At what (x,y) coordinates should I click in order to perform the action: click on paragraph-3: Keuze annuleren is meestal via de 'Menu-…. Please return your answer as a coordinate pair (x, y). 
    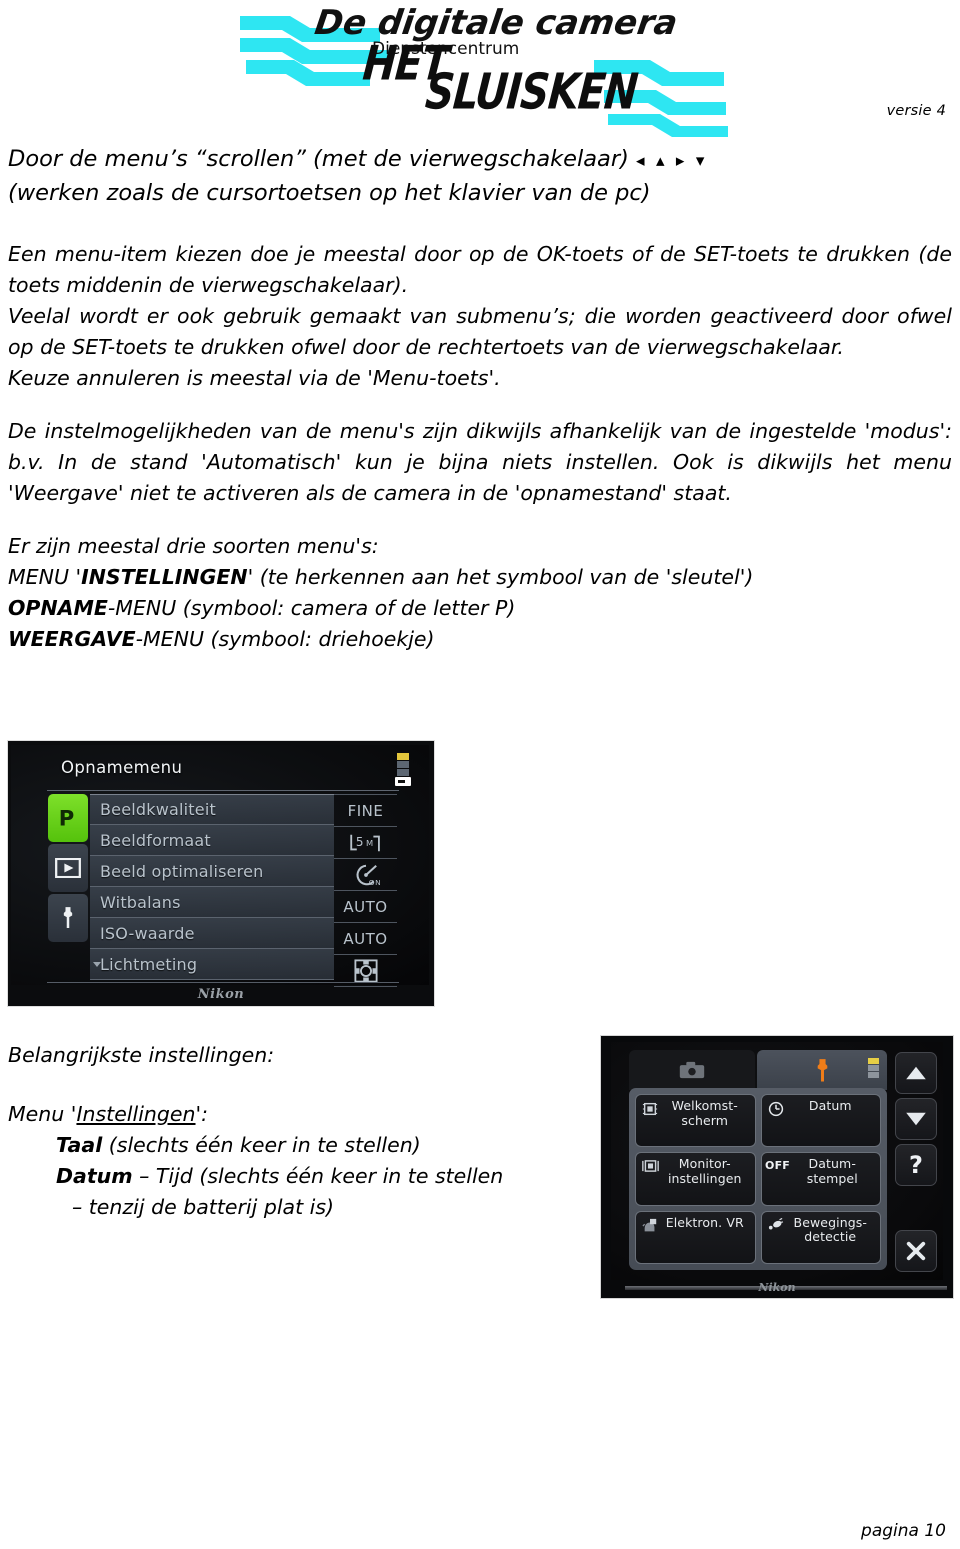
    Looking at the image, I should click on (254, 378).